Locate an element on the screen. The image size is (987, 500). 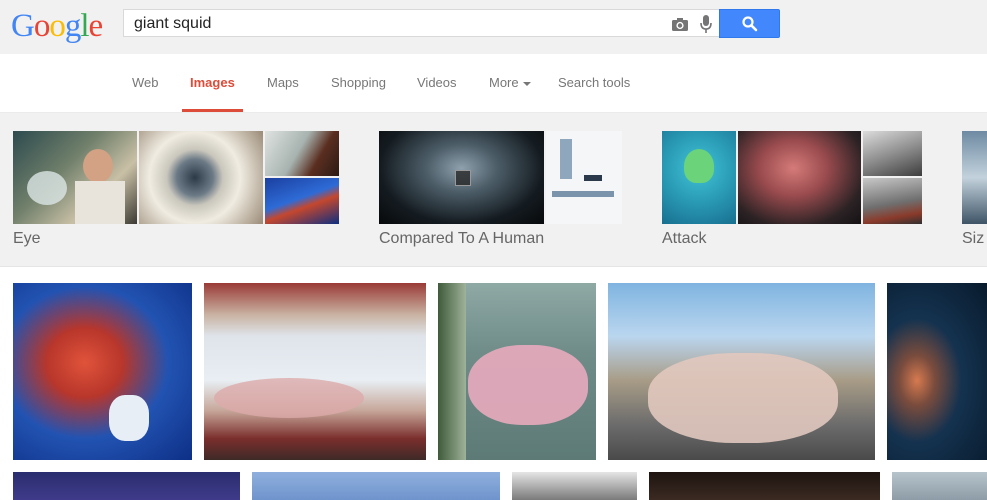
topic-label: Eye is located at coordinates (27, 239).